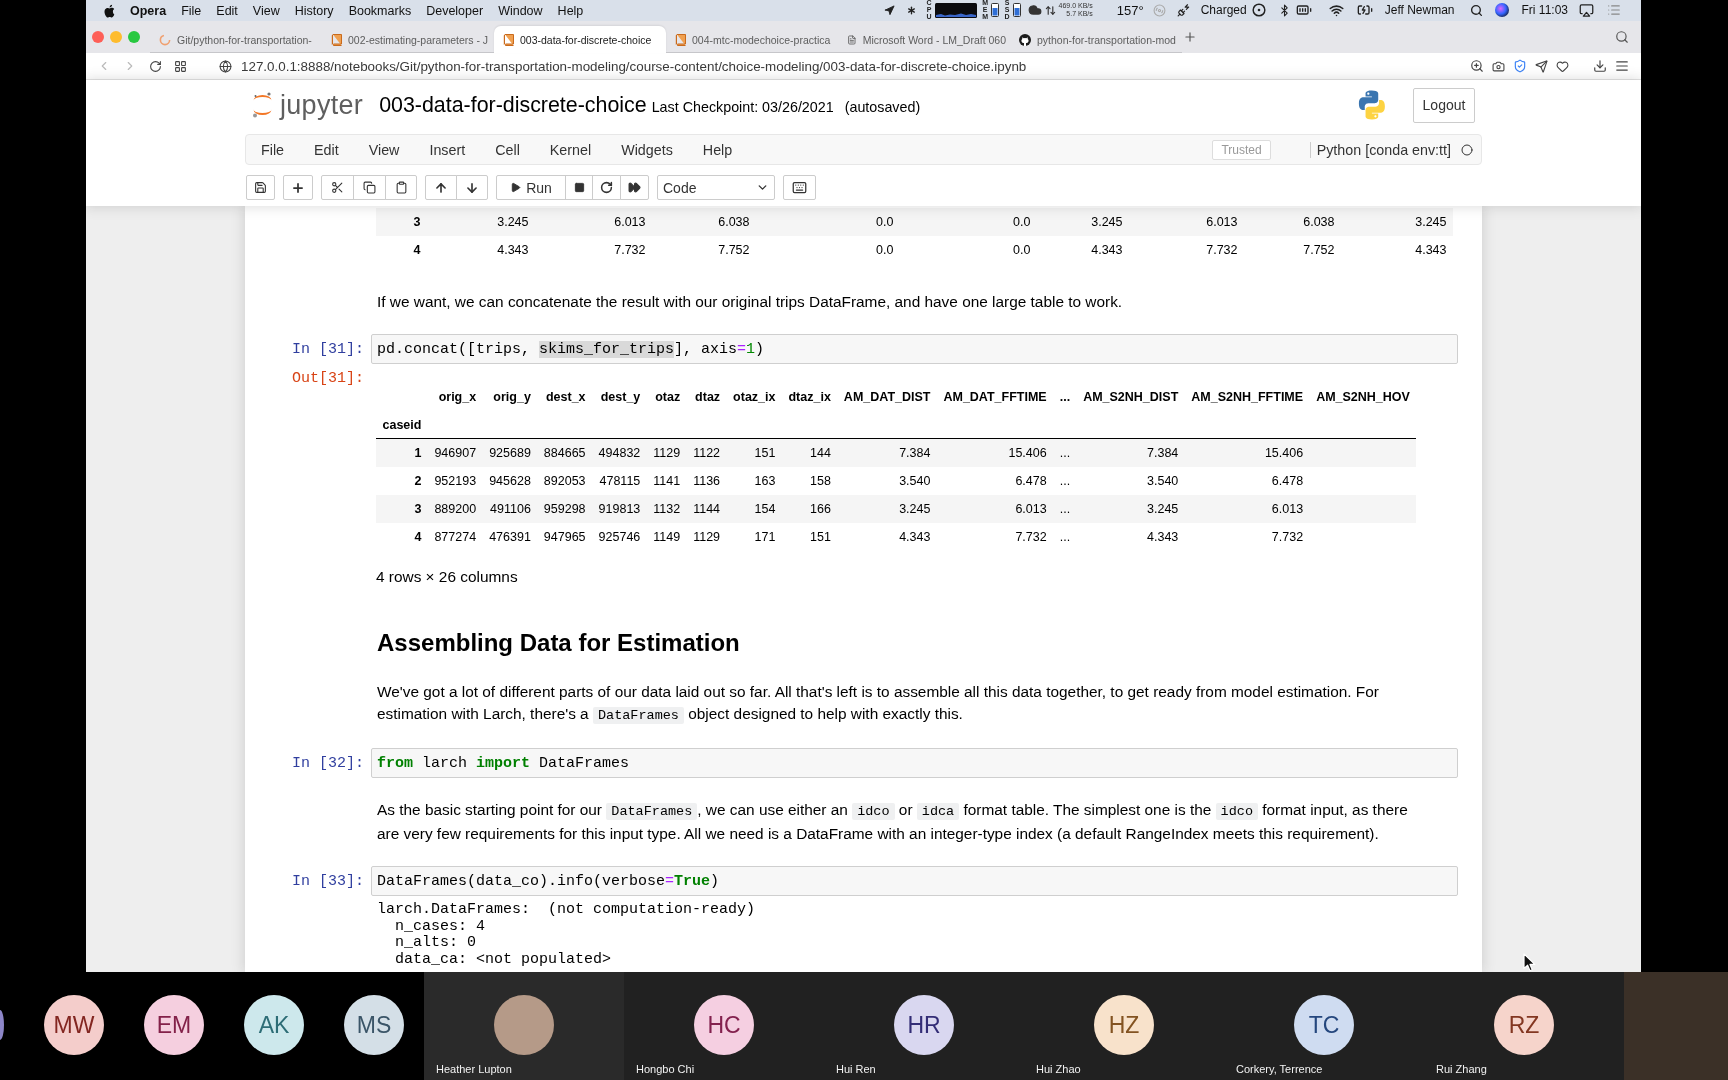 The height and width of the screenshot is (1080, 1728). What do you see at coordinates (1190, 37) in the screenshot?
I see `new-tab-icon` at bounding box center [1190, 37].